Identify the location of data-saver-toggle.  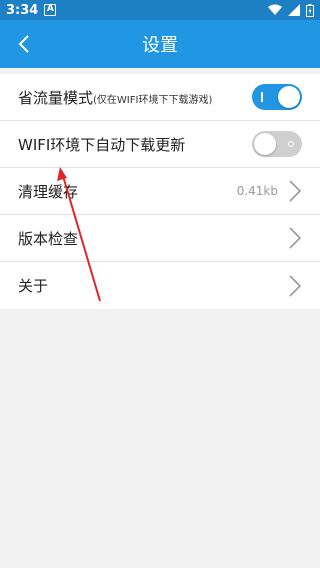
(277, 97).